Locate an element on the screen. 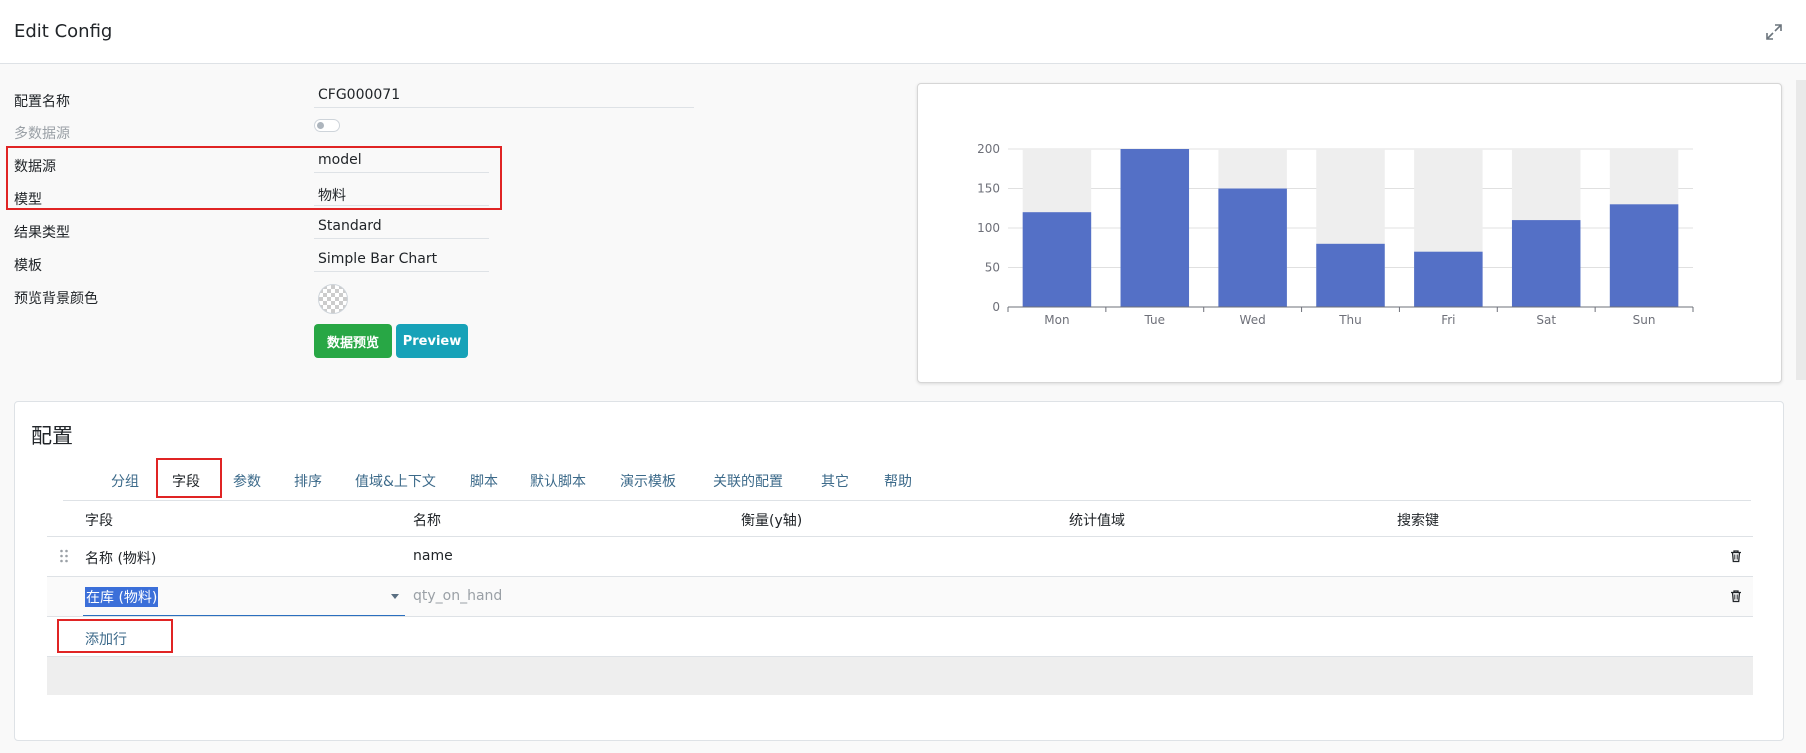  bar-chart: 0 50 100 150 200 Mon Tue Wed Thu Fri Sat Sun is located at coordinates (1335, 234).